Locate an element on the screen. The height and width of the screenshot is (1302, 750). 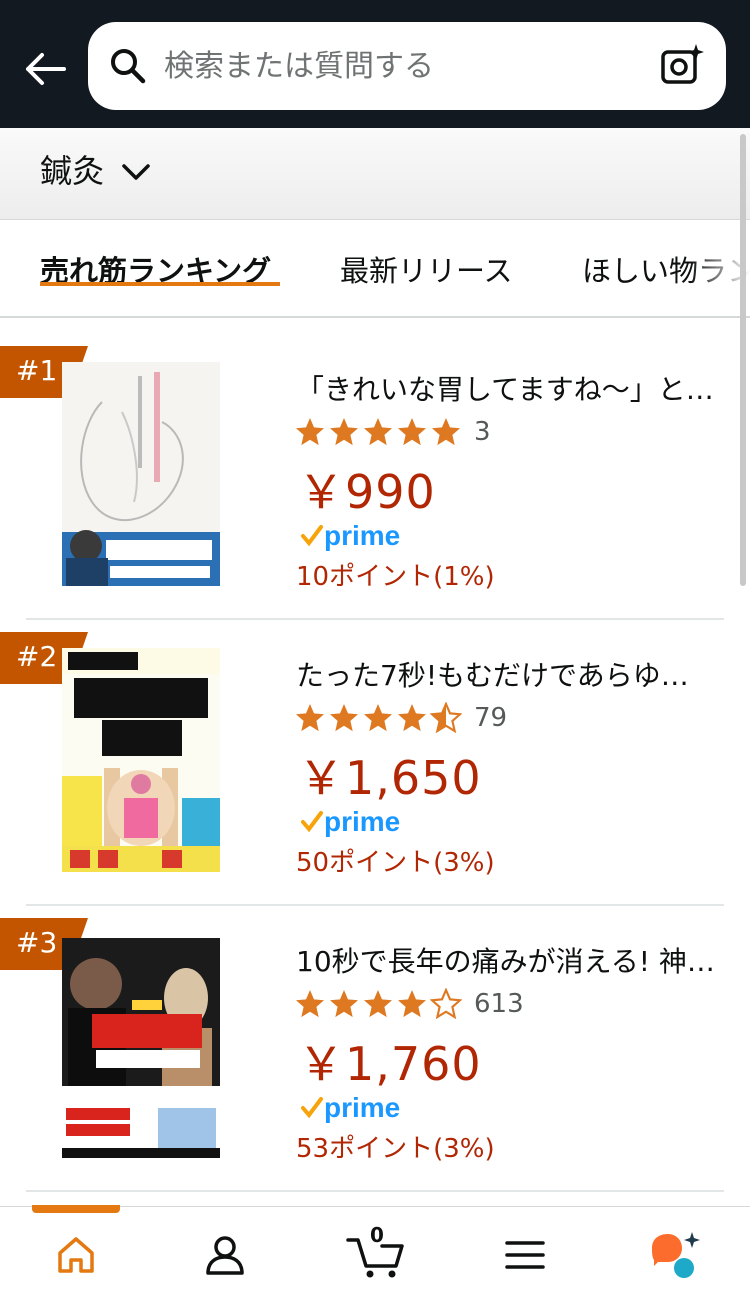
review-count: 79 is located at coordinates (490, 718).